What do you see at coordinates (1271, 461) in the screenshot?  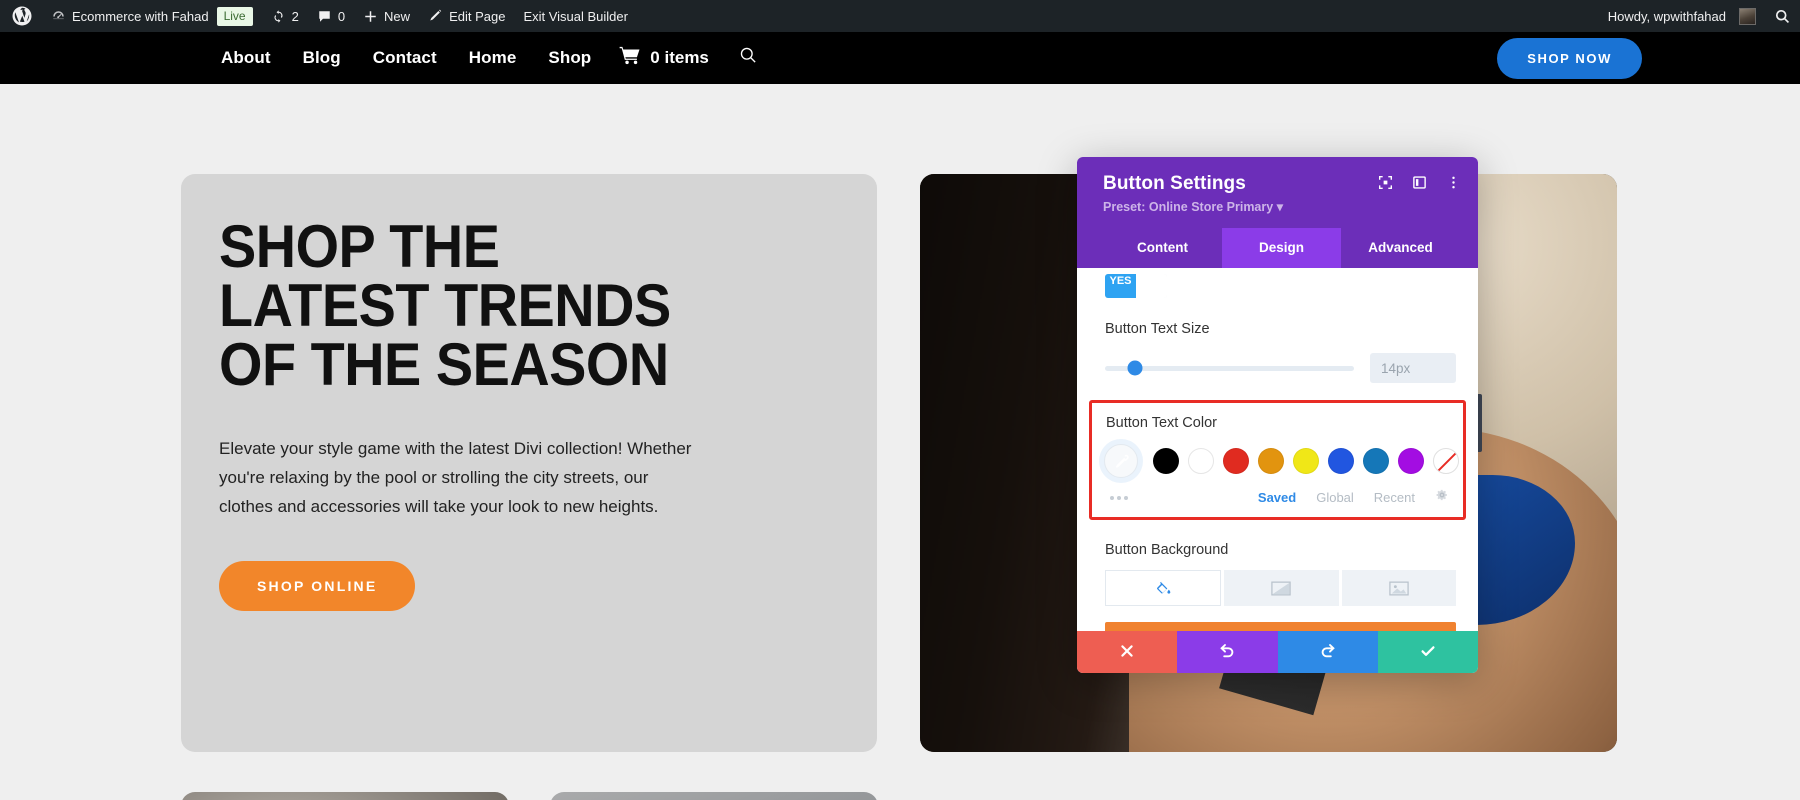 I see `swatch-orange` at bounding box center [1271, 461].